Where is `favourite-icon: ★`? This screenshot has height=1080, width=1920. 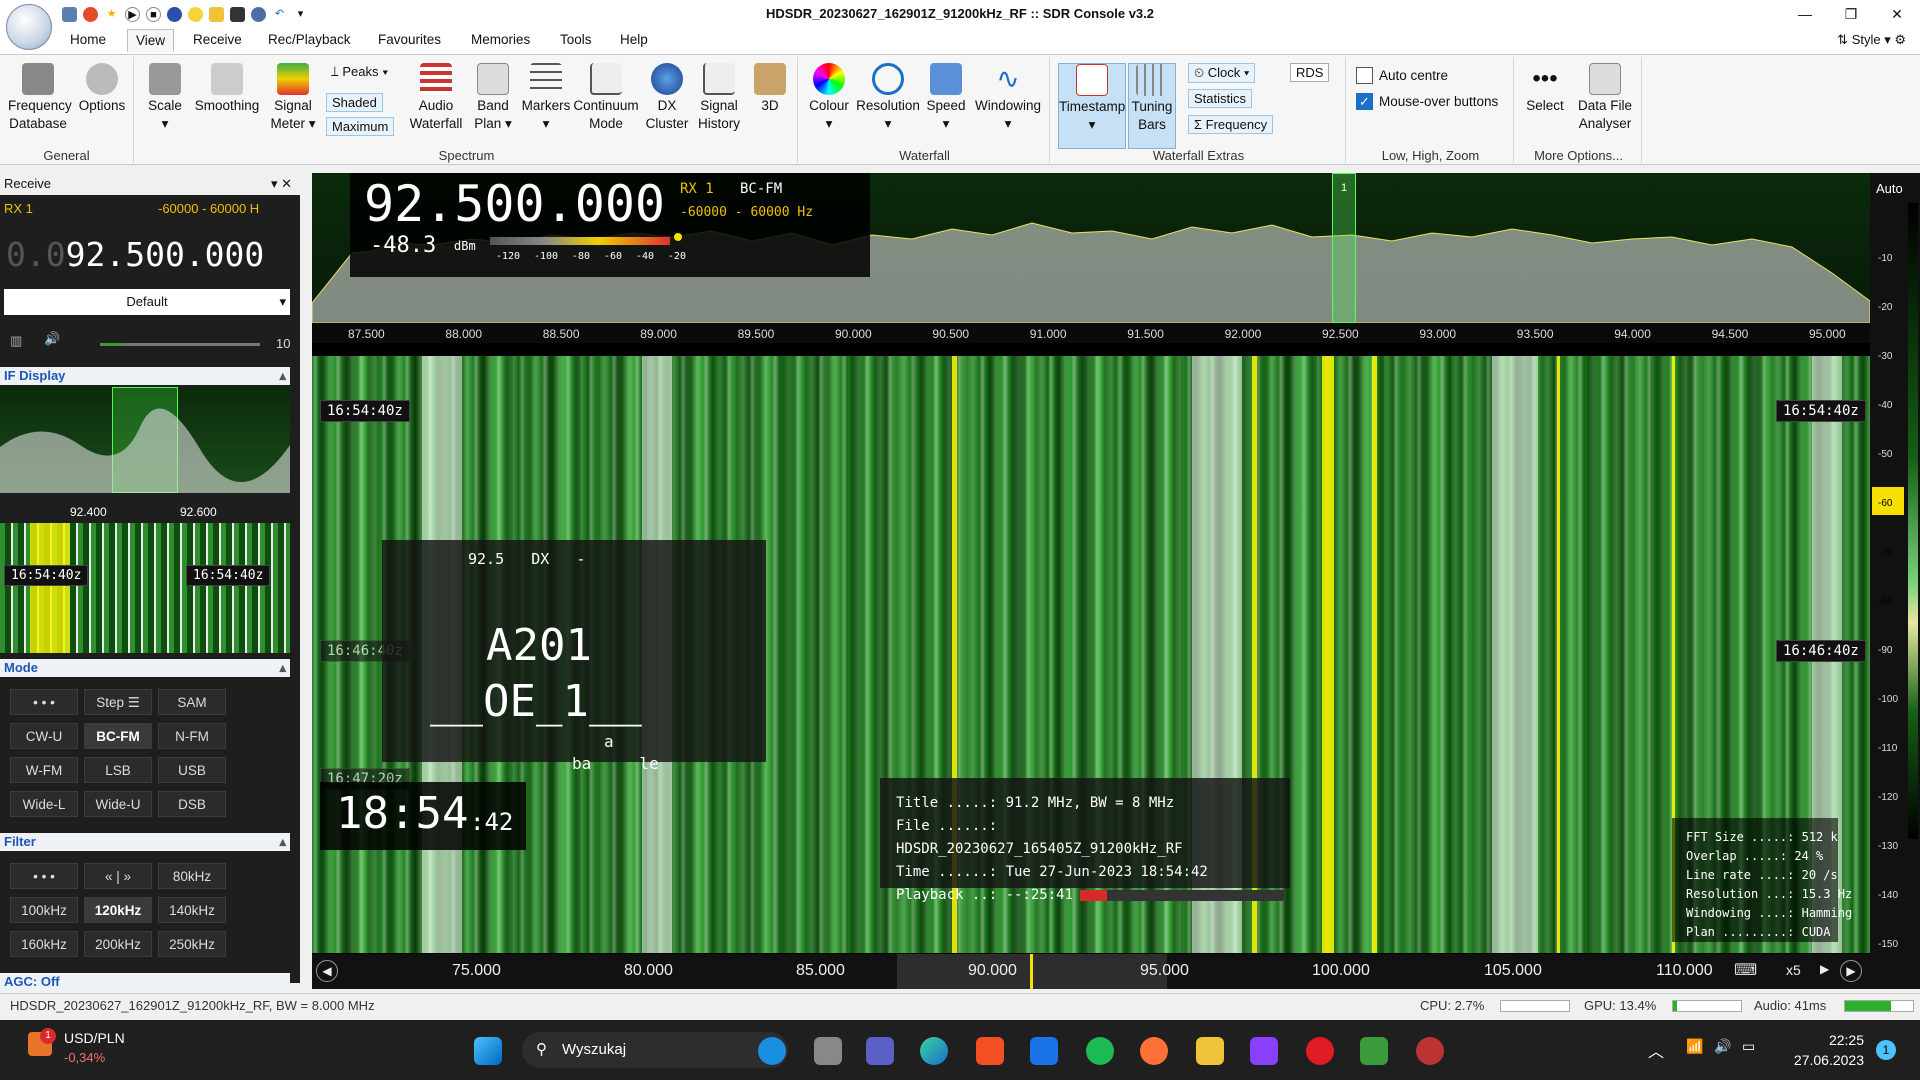 favourite-icon: ★ is located at coordinates (111, 14).